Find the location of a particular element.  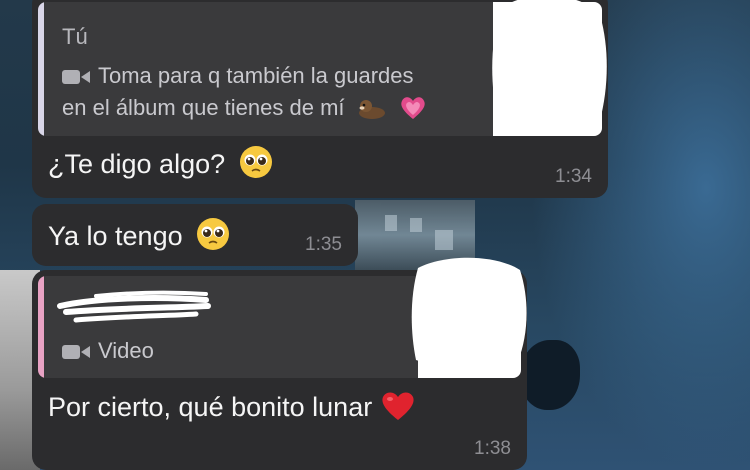

quoted-media-line: Video is located at coordinates (108, 351).